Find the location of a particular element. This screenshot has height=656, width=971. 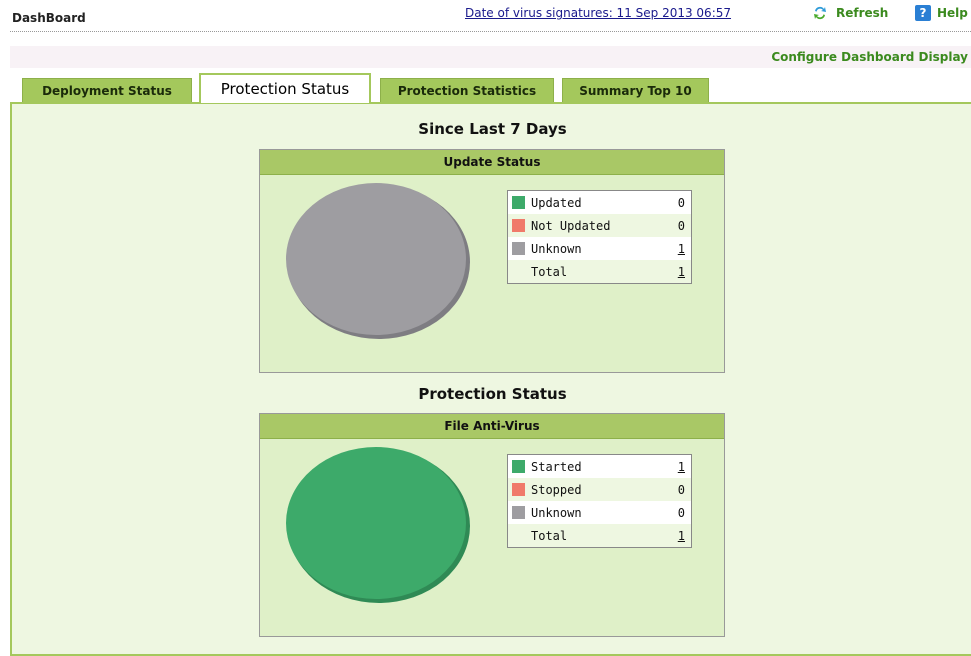

legend-row-unknown: Unknown 0 is located at coordinates (599, 512).